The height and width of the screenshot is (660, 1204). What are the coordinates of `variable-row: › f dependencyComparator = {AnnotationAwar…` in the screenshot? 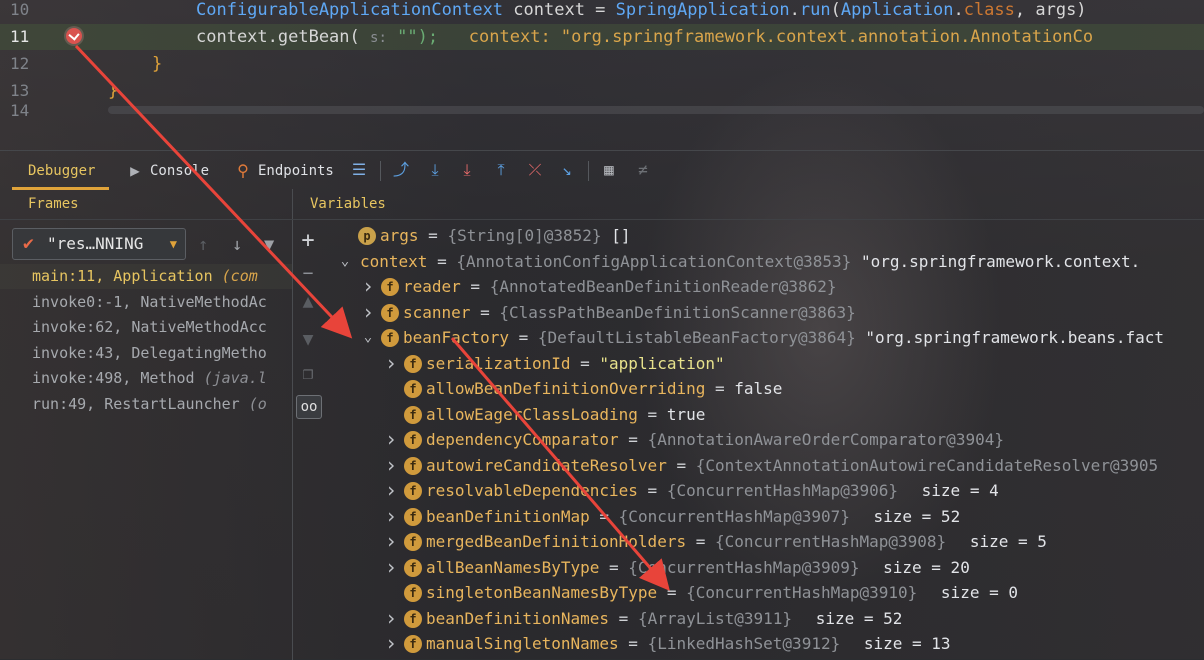 It's located at (602, 439).